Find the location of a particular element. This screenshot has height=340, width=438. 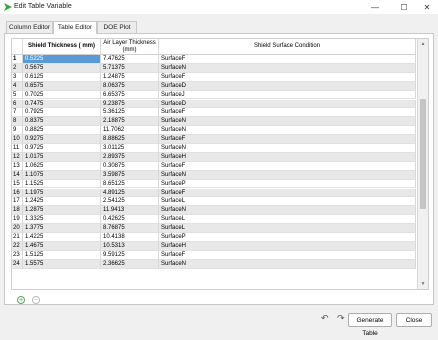

air-layer-thickness-cell: 0.42625 is located at coordinates (130, 220).